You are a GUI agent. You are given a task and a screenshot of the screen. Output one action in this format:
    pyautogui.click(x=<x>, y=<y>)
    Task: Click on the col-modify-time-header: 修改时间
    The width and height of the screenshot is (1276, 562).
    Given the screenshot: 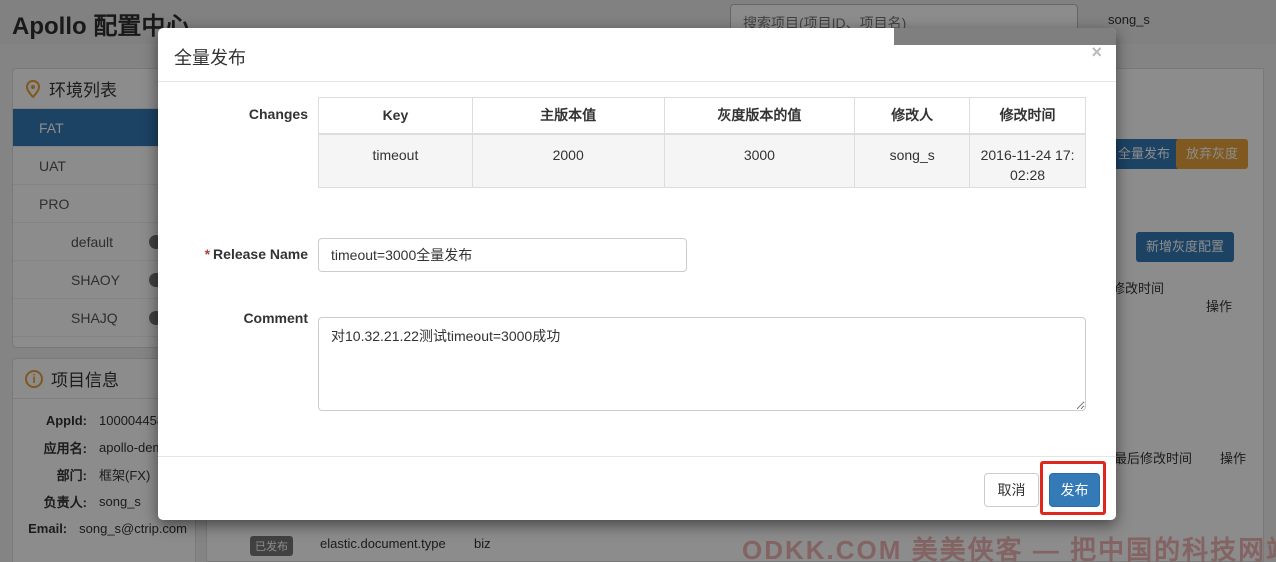 What is the action you would take?
    pyautogui.click(x=1027, y=116)
    